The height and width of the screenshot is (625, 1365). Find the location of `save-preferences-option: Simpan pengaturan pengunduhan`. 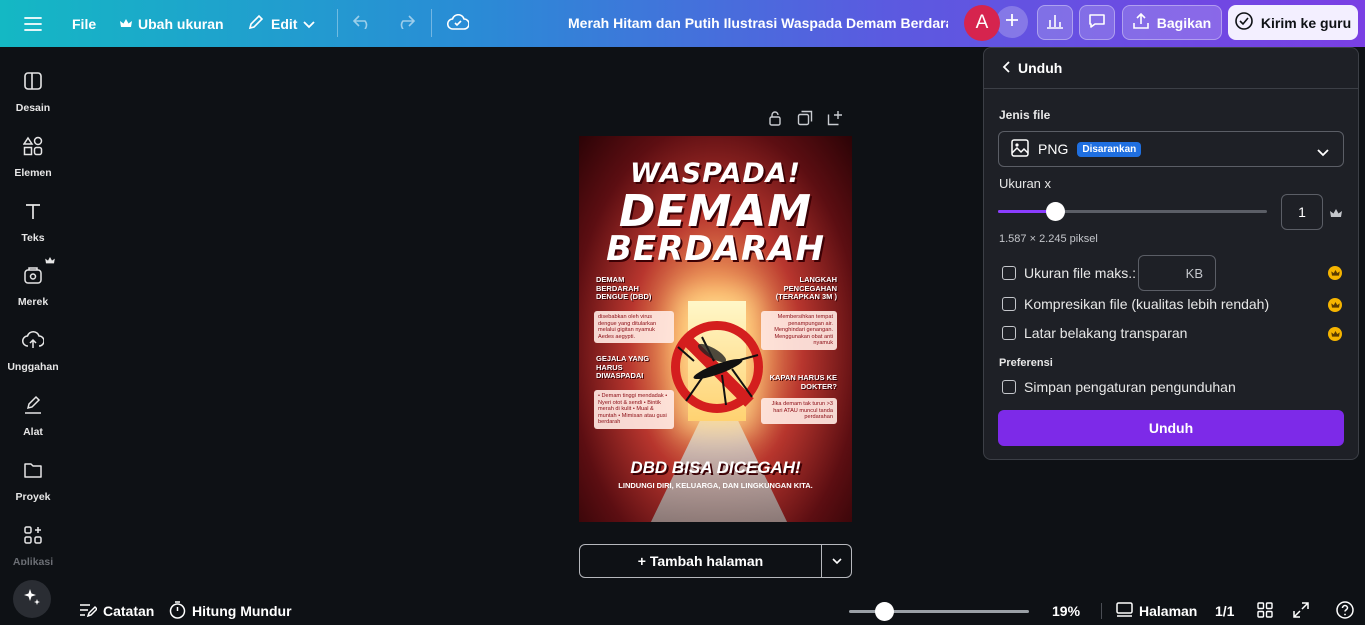

save-preferences-option: Simpan pengaturan pengunduhan is located at coordinates (1119, 387).